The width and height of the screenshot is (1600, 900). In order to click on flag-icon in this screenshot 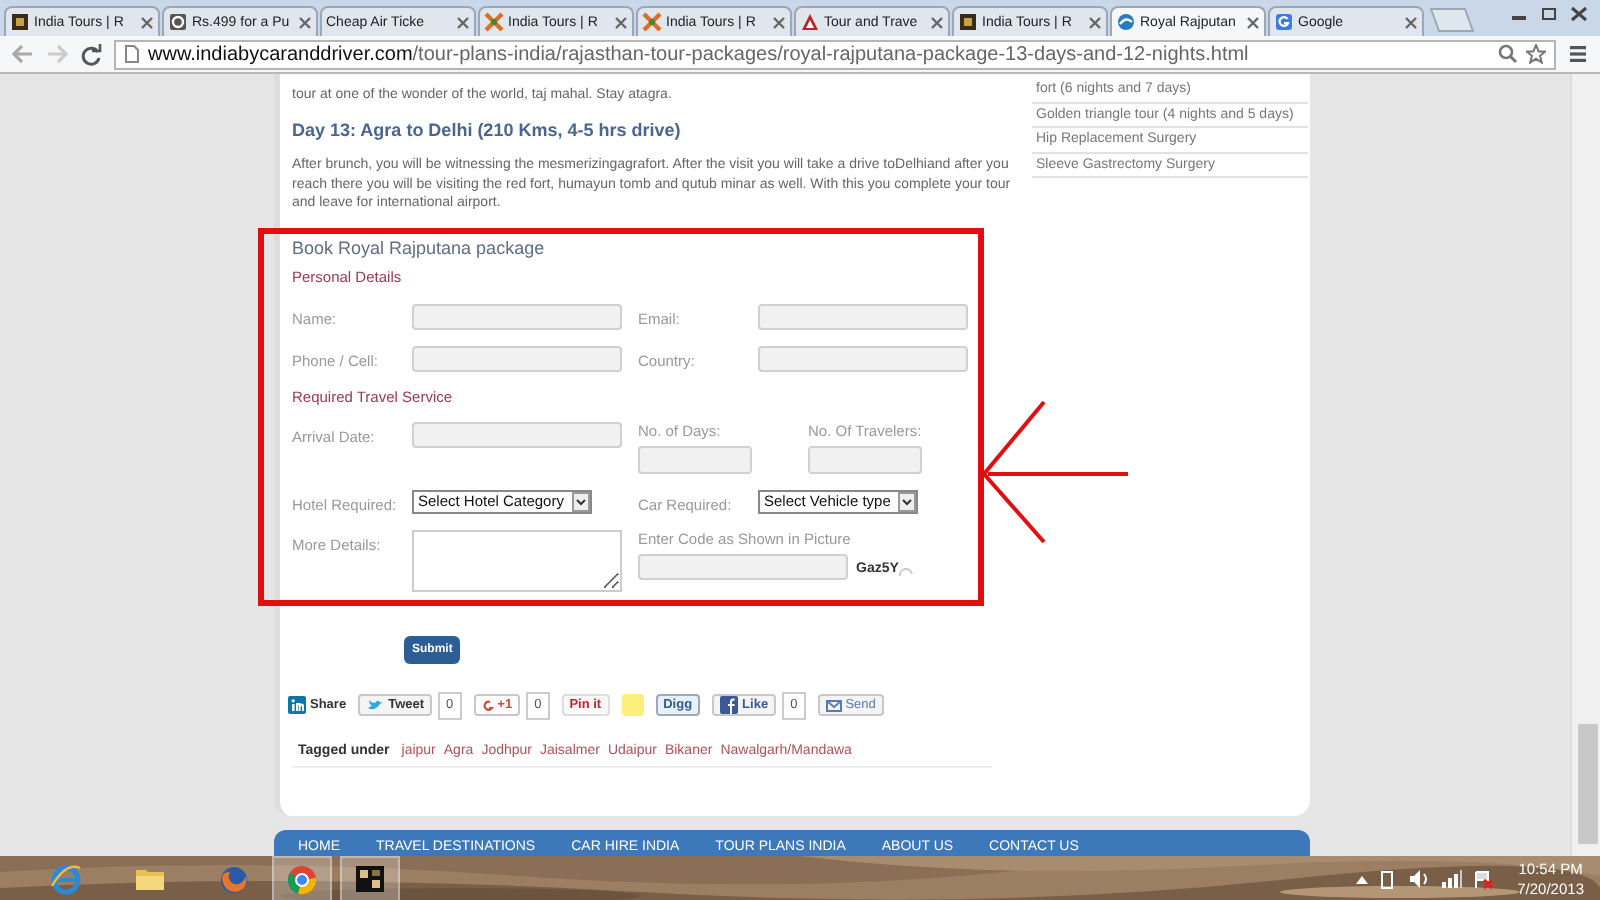, I will do `click(1483, 879)`.